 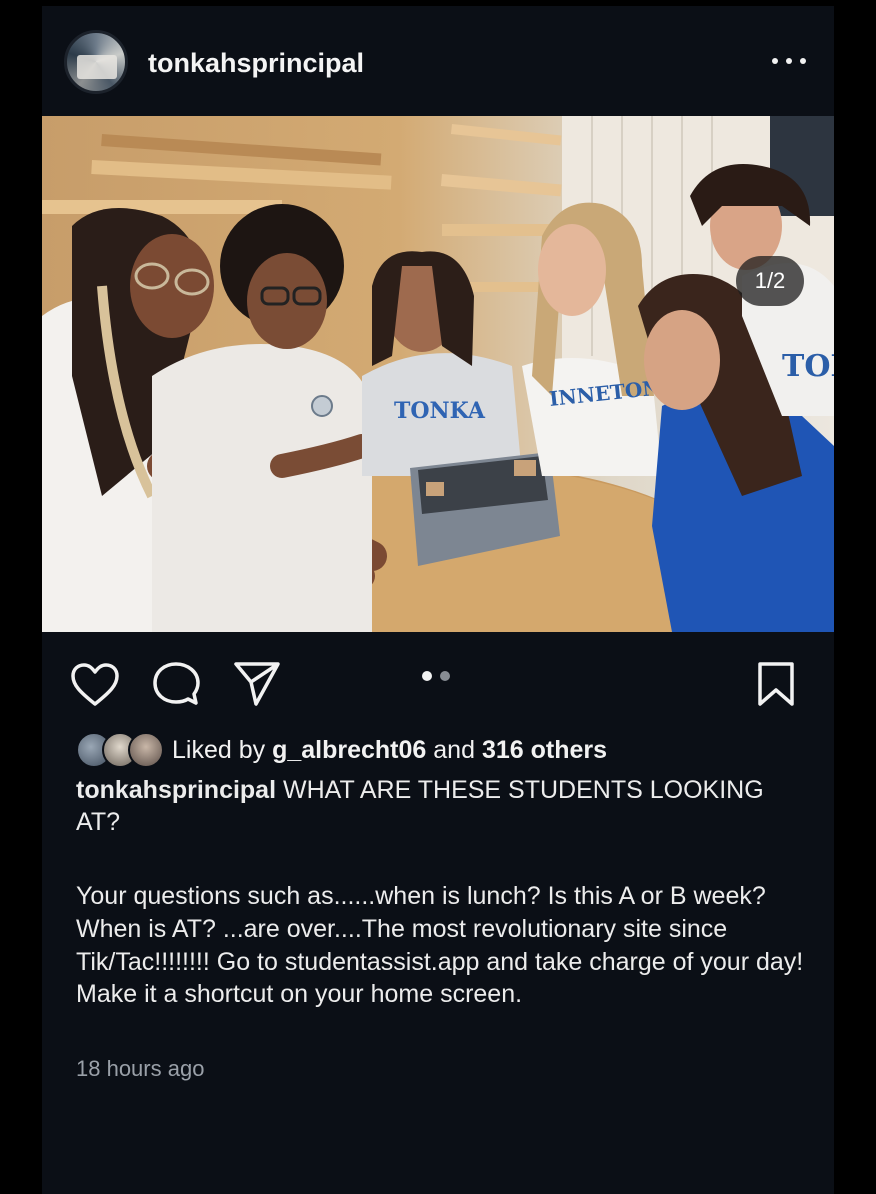 What do you see at coordinates (256, 63) in the screenshot?
I see `post-username: tonkahsprincipal` at bounding box center [256, 63].